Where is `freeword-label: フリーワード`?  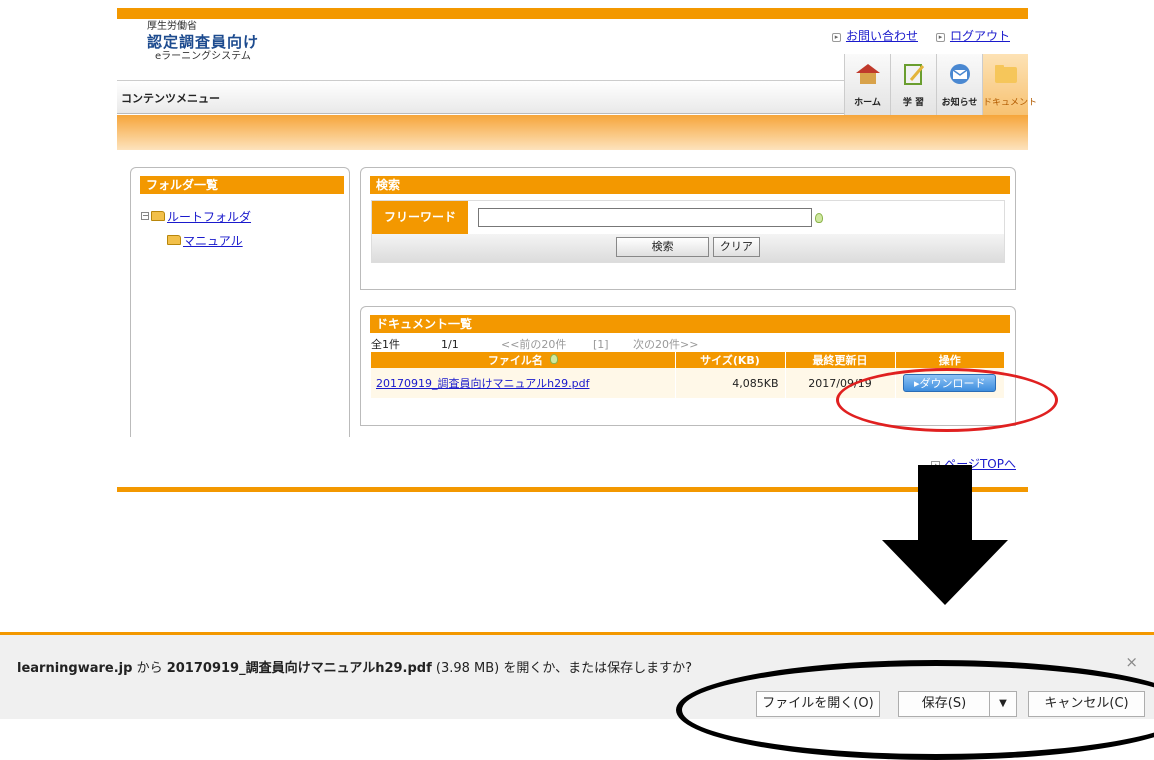 freeword-label: フリーワード is located at coordinates (420, 217).